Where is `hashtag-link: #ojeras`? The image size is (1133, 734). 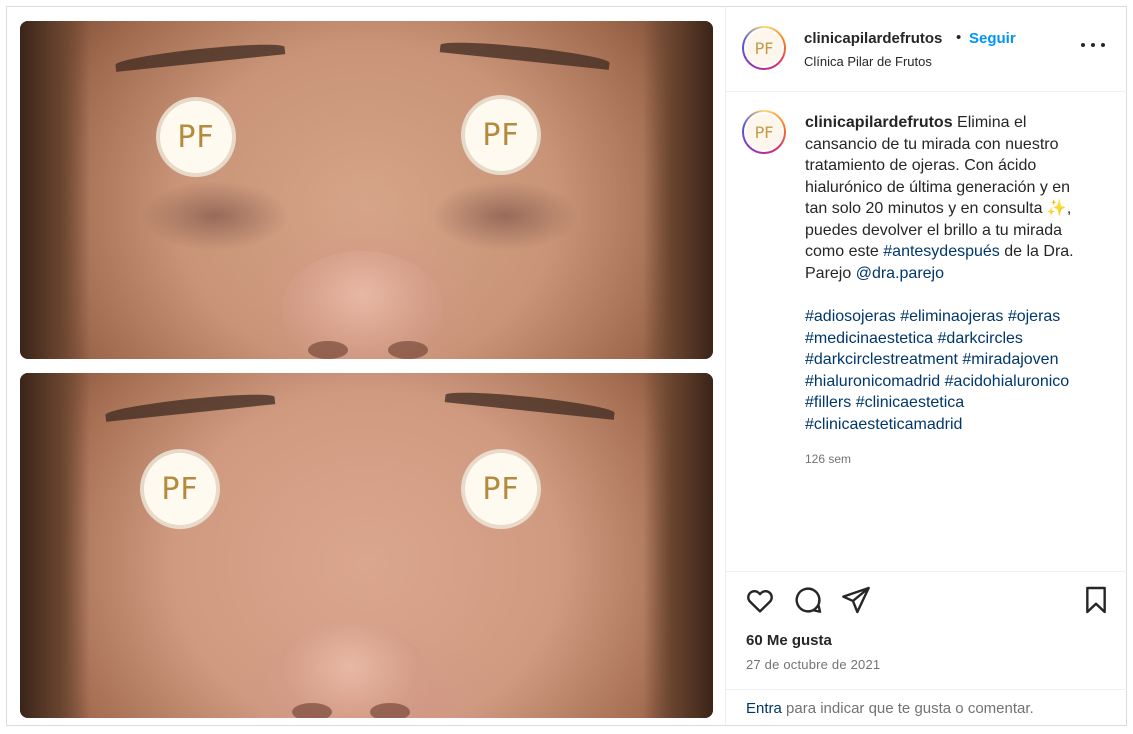 hashtag-link: #ojeras is located at coordinates (1034, 316).